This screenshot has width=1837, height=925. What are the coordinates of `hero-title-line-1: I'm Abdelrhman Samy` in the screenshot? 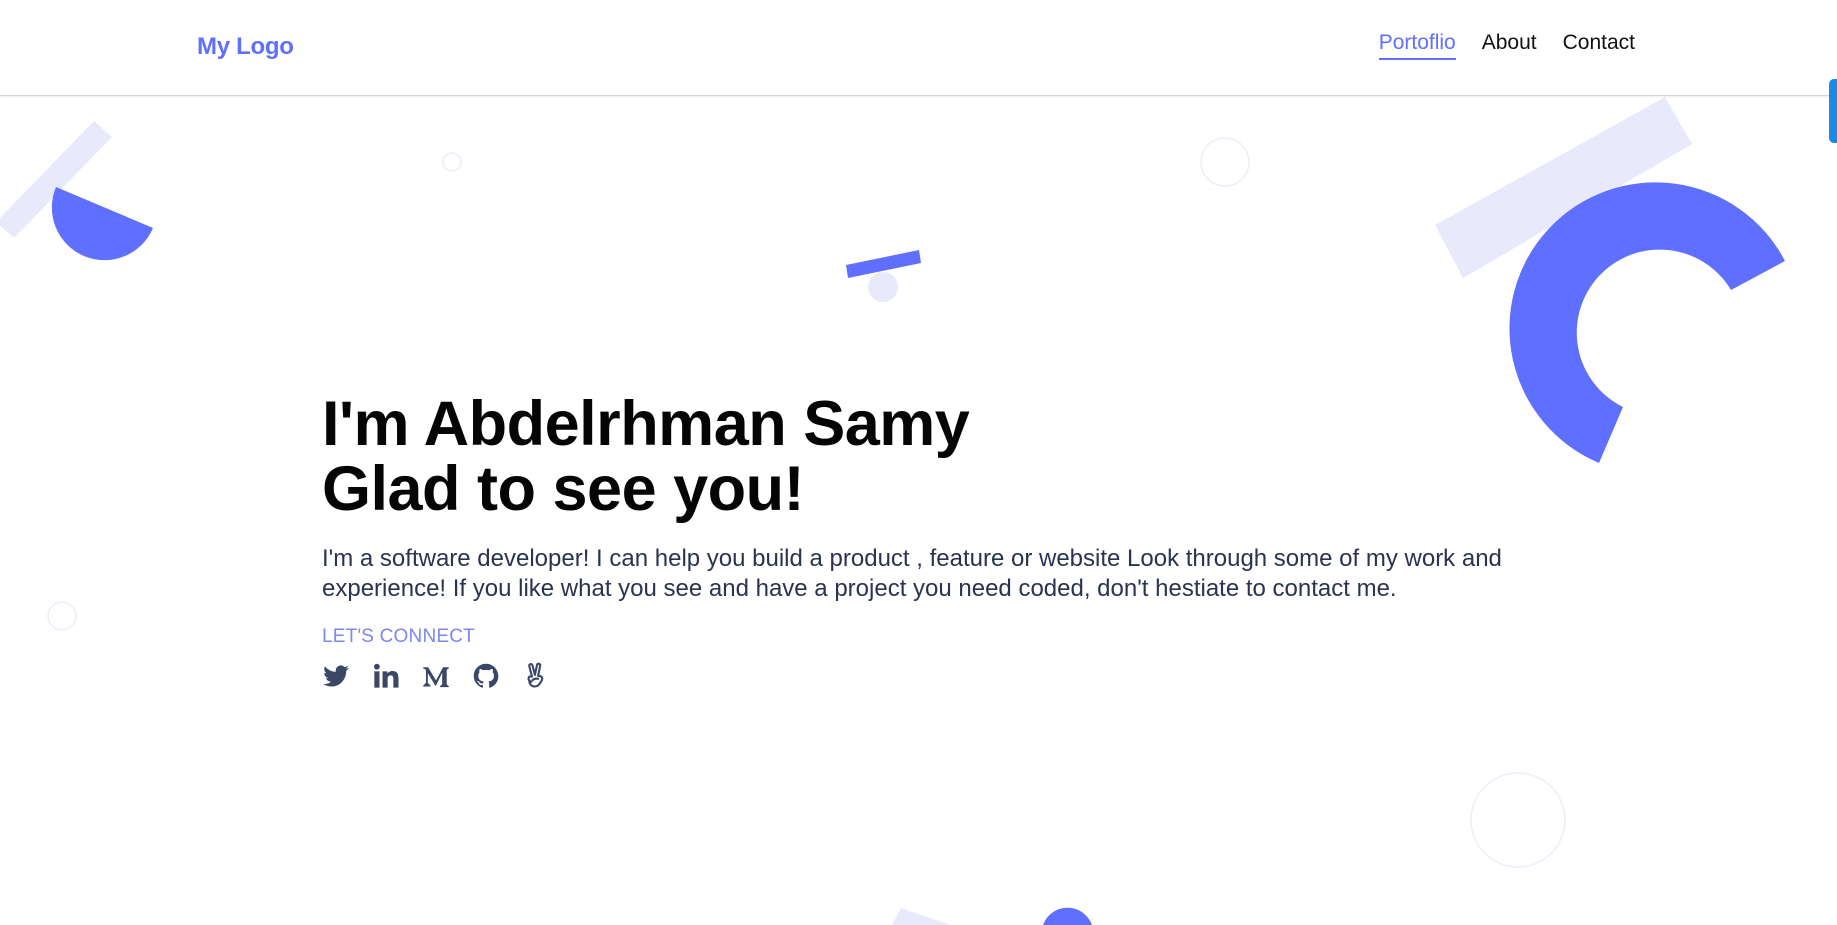 It's located at (646, 424).